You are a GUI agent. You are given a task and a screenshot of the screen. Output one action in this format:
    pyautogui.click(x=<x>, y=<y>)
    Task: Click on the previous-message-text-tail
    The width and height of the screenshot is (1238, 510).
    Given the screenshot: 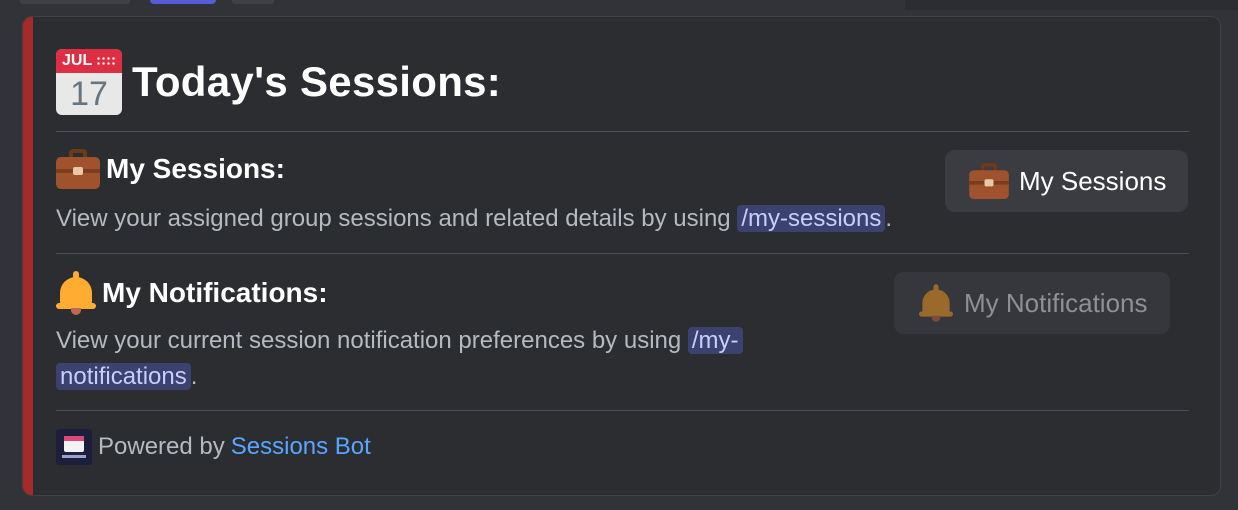 What is the action you would take?
    pyautogui.click(x=253, y=2)
    